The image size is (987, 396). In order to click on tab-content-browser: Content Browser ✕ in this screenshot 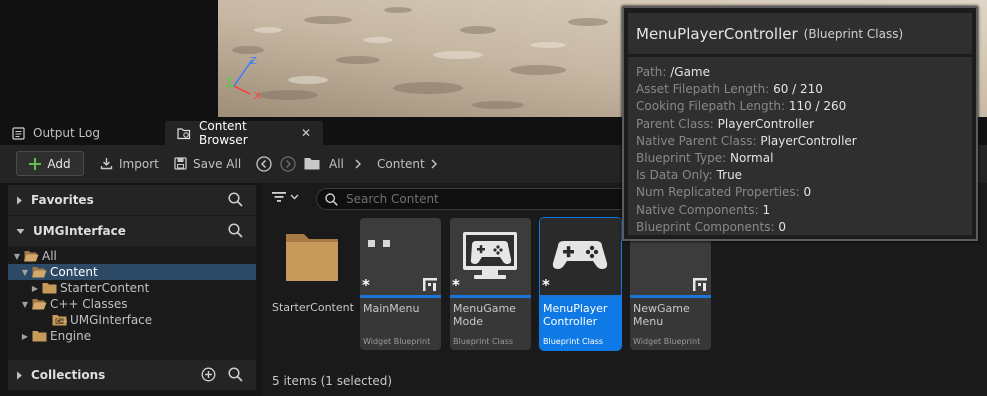, I will do `click(244, 133)`.